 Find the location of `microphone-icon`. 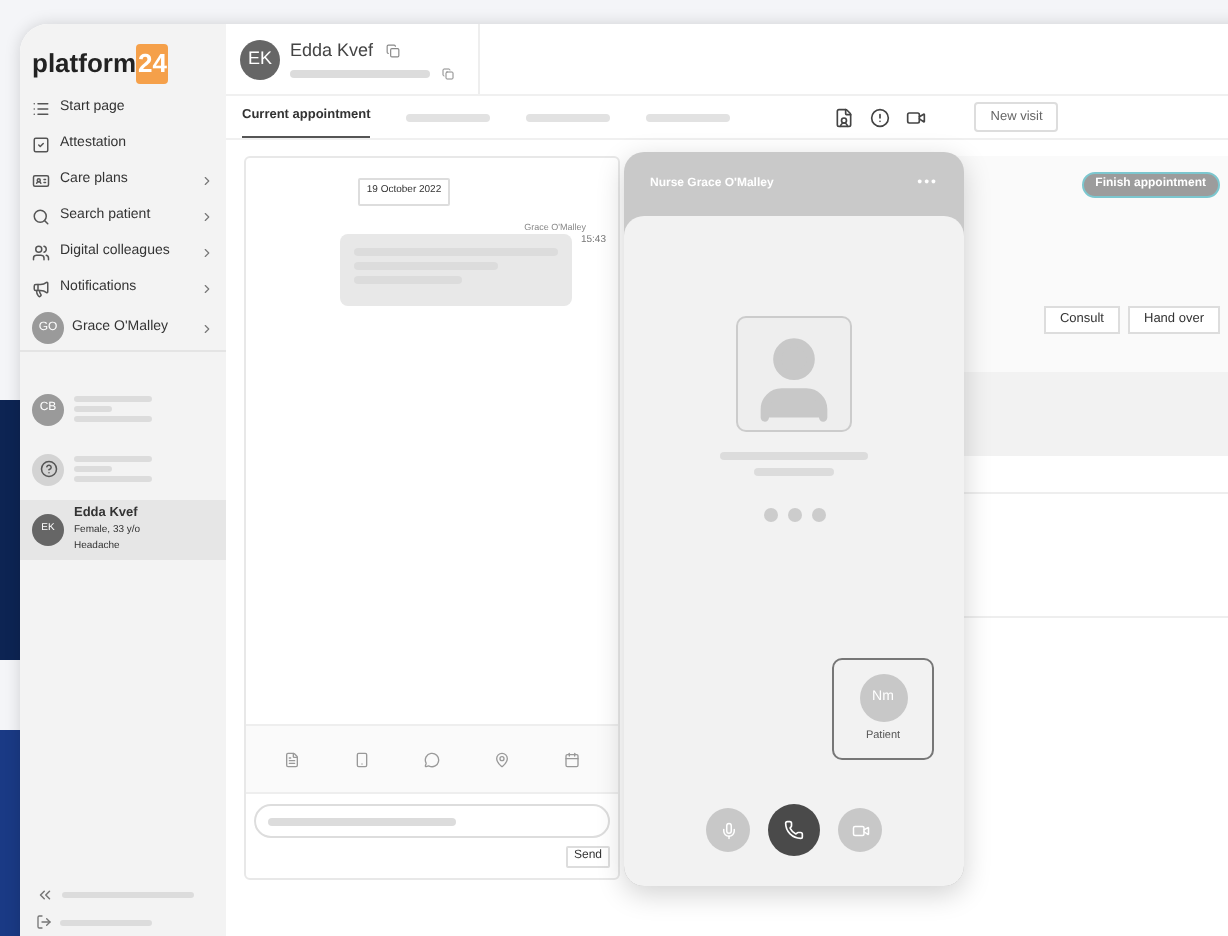

microphone-icon is located at coordinates (728, 830).